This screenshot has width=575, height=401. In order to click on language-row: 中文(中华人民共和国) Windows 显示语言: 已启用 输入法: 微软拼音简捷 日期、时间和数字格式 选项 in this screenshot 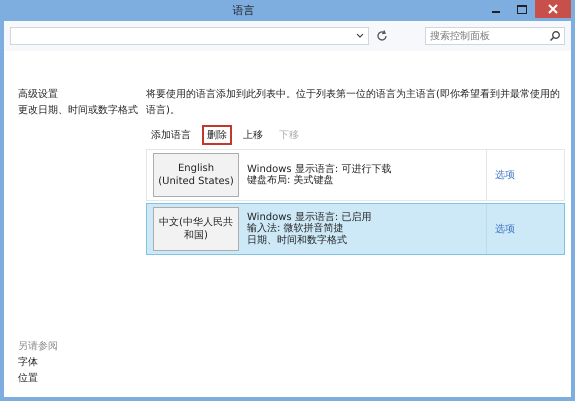, I will do `click(355, 229)`.